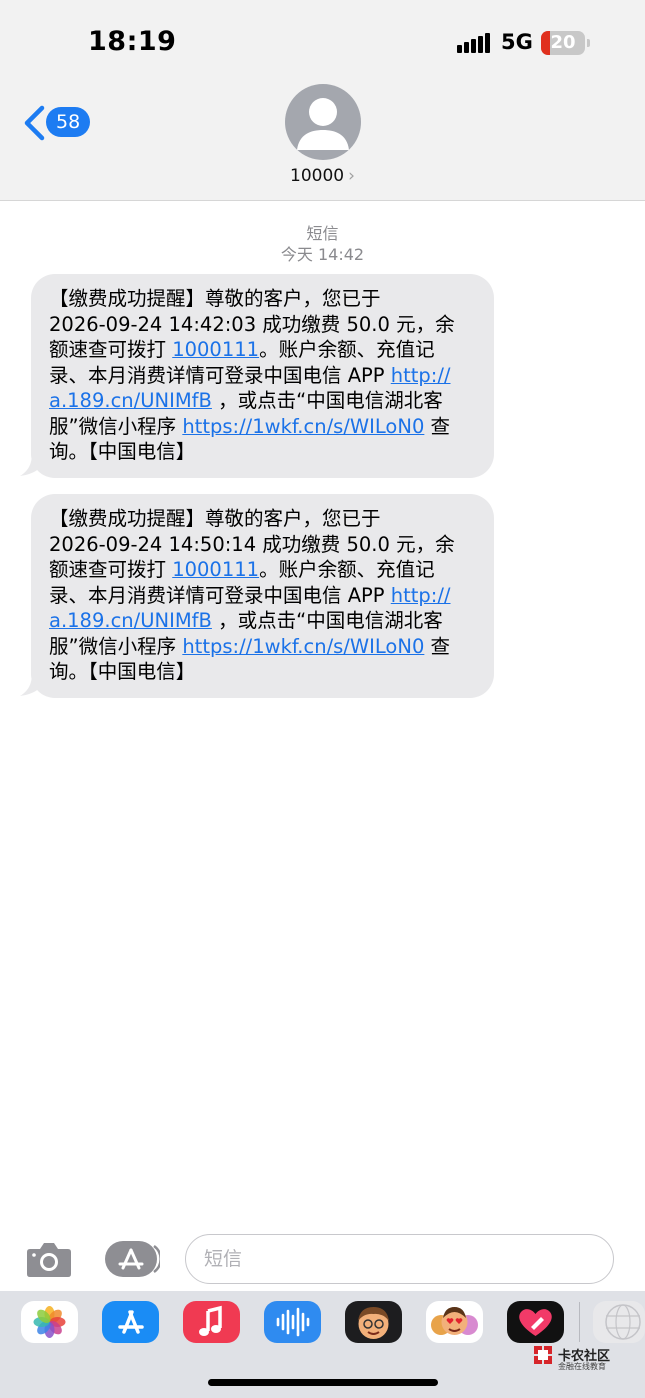  I want to click on photos-app-button, so click(49, 1322).